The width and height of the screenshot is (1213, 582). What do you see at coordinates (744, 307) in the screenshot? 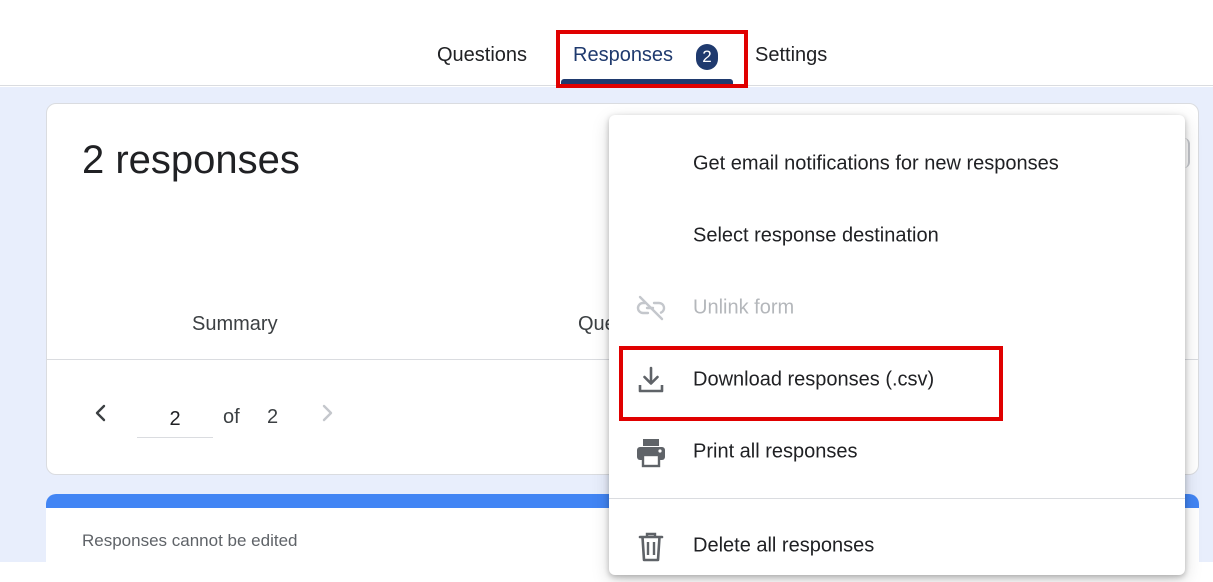
I see `menu-item-label: Unlink form` at bounding box center [744, 307].